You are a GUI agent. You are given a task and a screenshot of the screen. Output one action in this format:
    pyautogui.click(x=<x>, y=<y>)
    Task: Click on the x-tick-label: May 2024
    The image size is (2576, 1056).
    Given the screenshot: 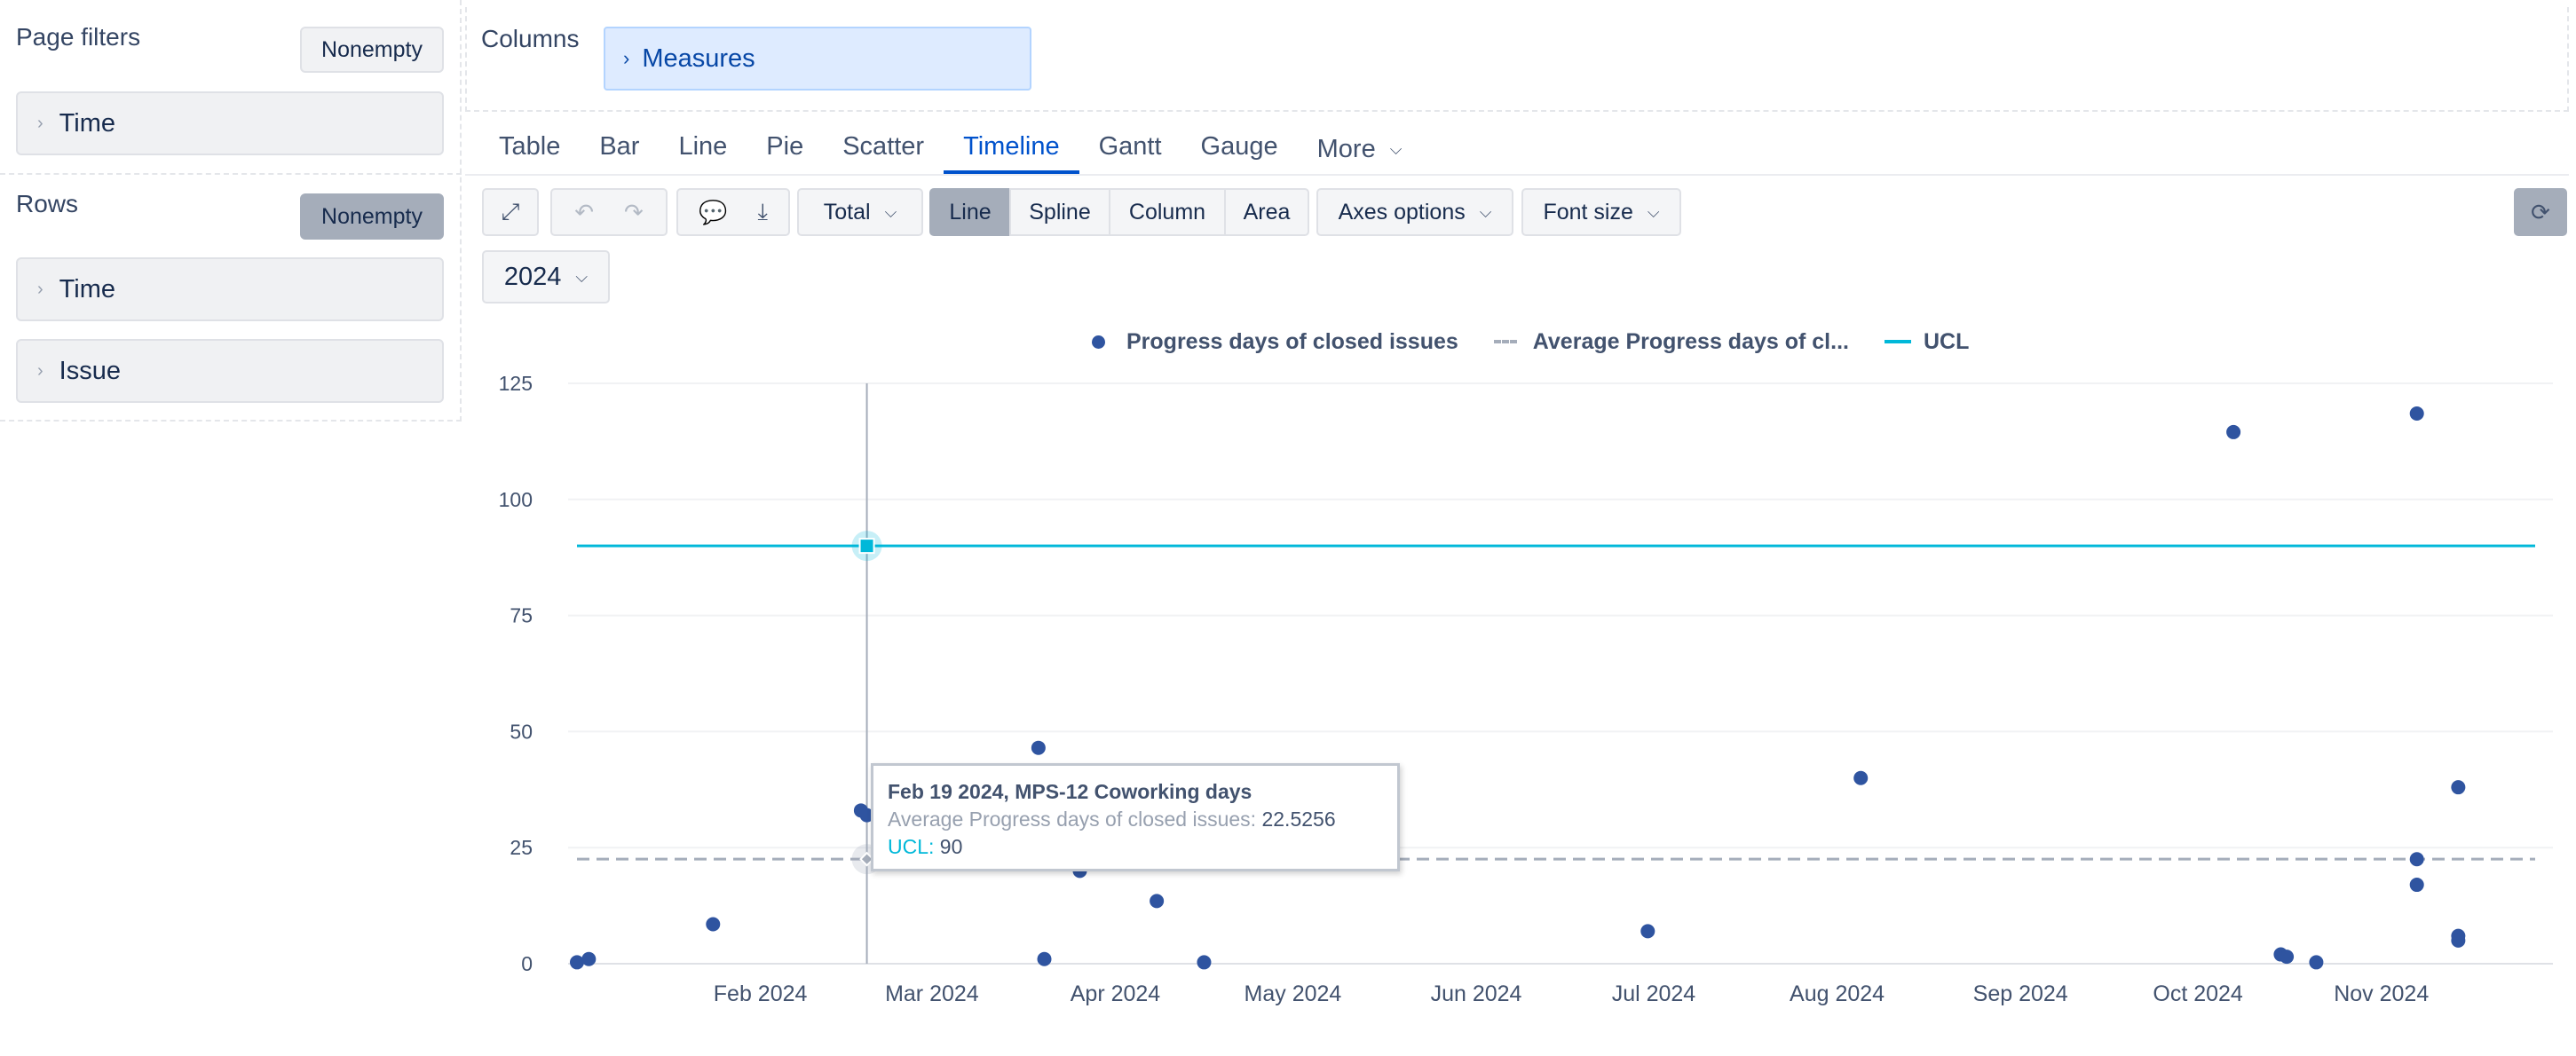 What is the action you would take?
    pyautogui.click(x=1293, y=993)
    